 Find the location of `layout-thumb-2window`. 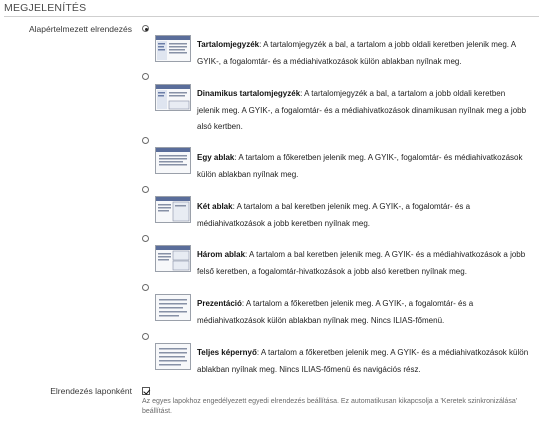

layout-thumb-2window is located at coordinates (173, 209).